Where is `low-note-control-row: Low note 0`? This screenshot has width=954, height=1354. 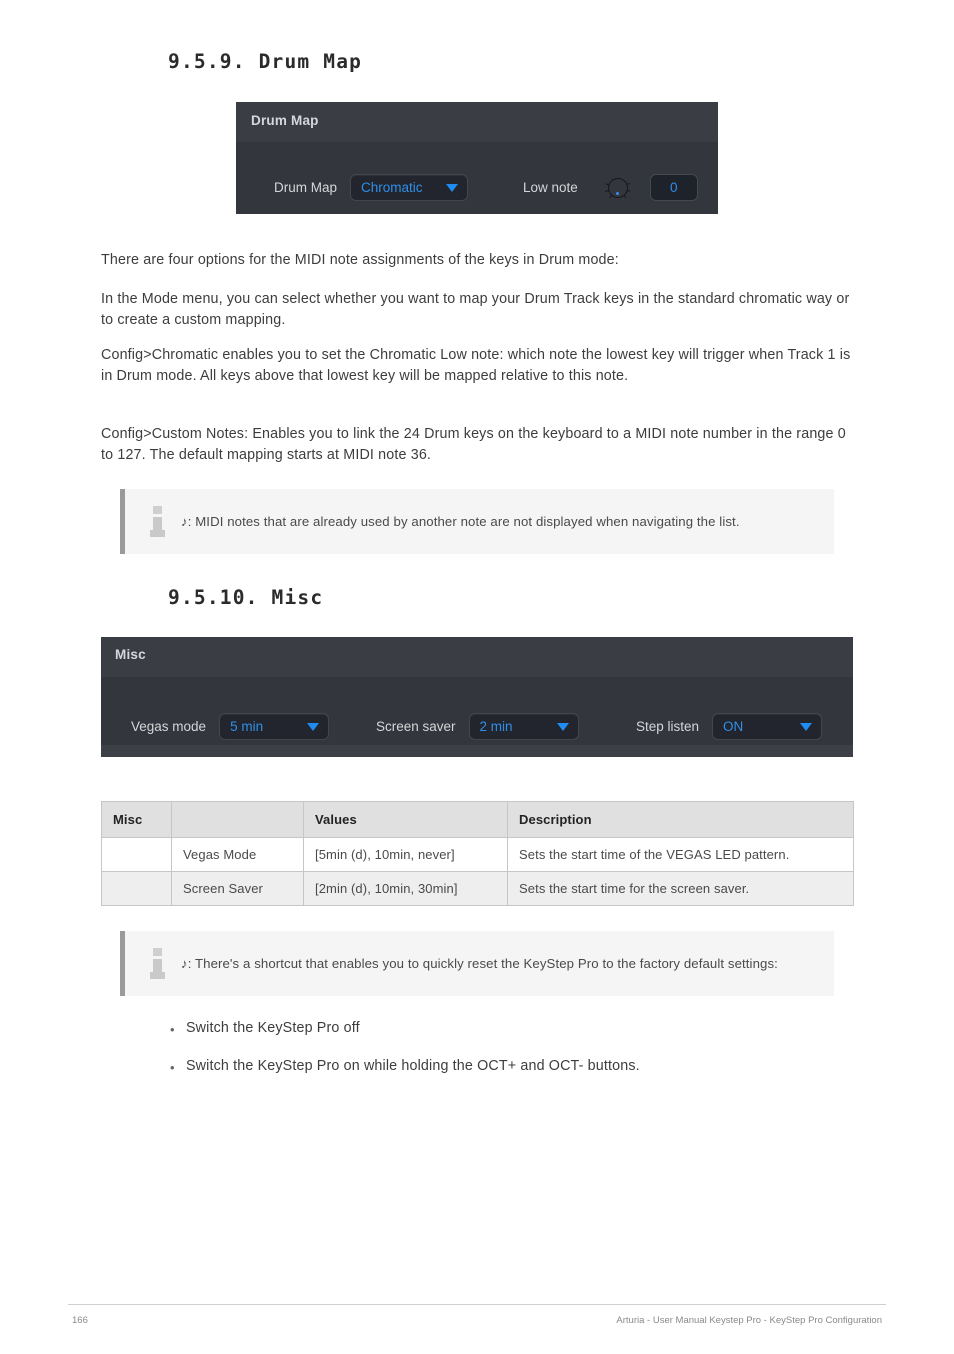 low-note-control-row: Low note 0 is located at coordinates (610, 187).